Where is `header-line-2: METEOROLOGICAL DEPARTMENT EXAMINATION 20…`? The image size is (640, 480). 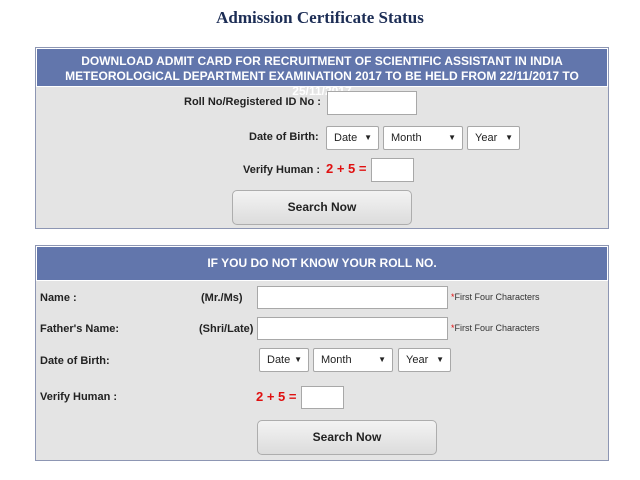
header-line-2: METEOROLOGICAL DEPARTMENT EXAMINATION 20… is located at coordinates (322, 83).